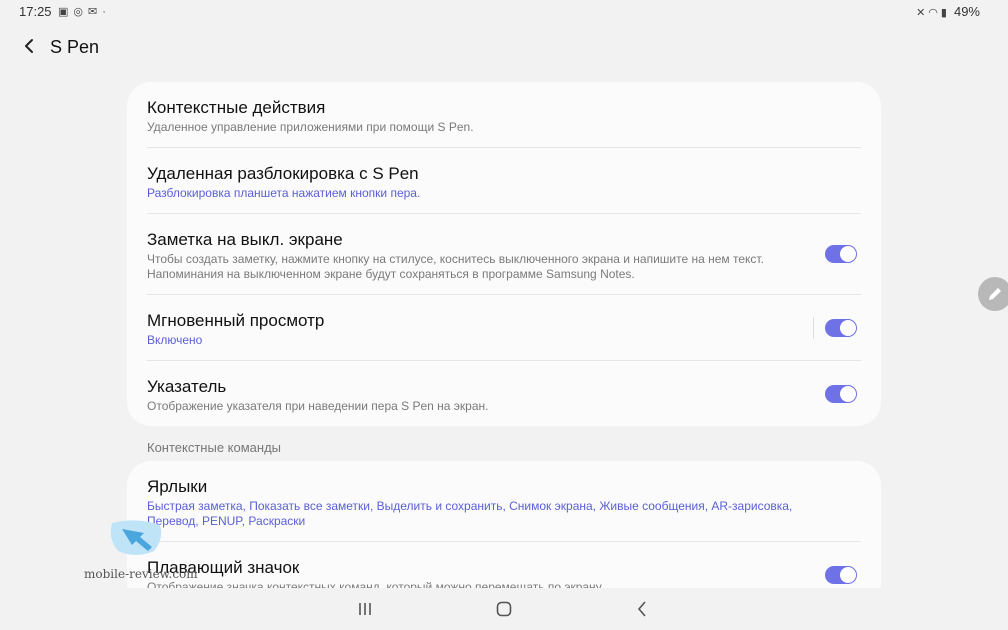  What do you see at coordinates (504, 328) in the screenshot?
I see `setting-air-view: Мгновенный просмотр Включено` at bounding box center [504, 328].